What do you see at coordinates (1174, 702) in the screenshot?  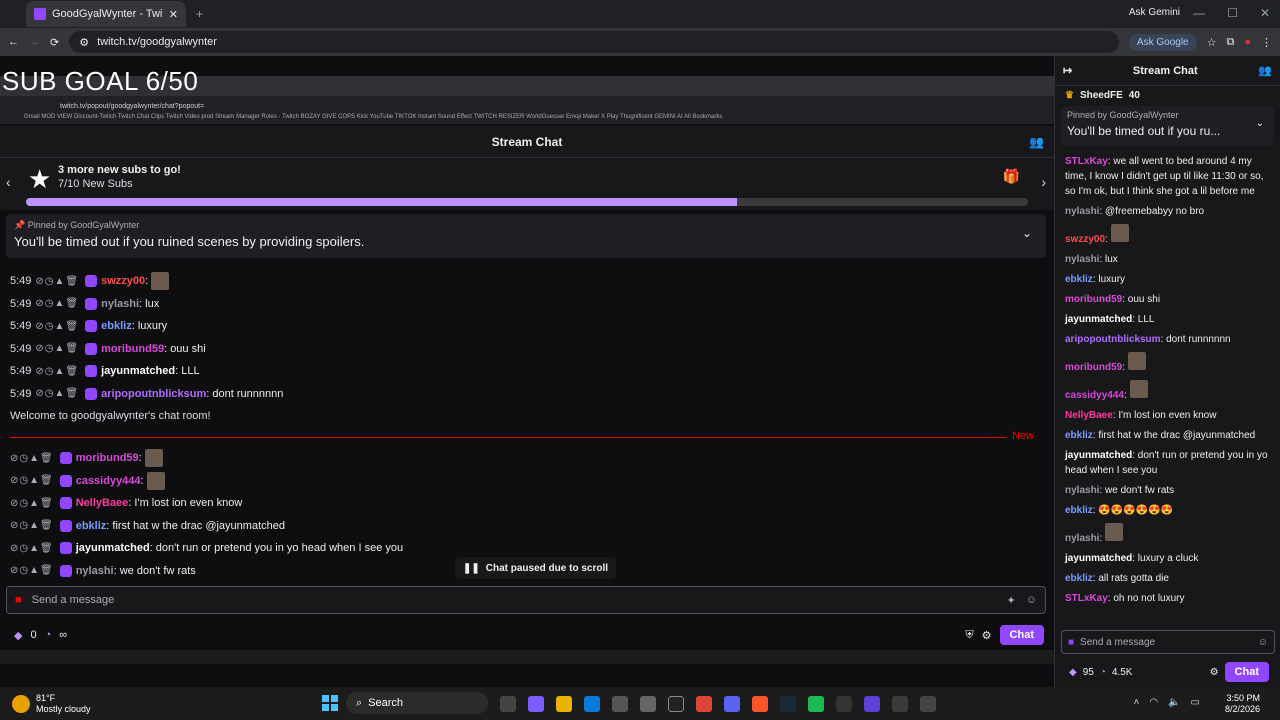 I see `volume-icon: 🔈` at bounding box center [1174, 702].